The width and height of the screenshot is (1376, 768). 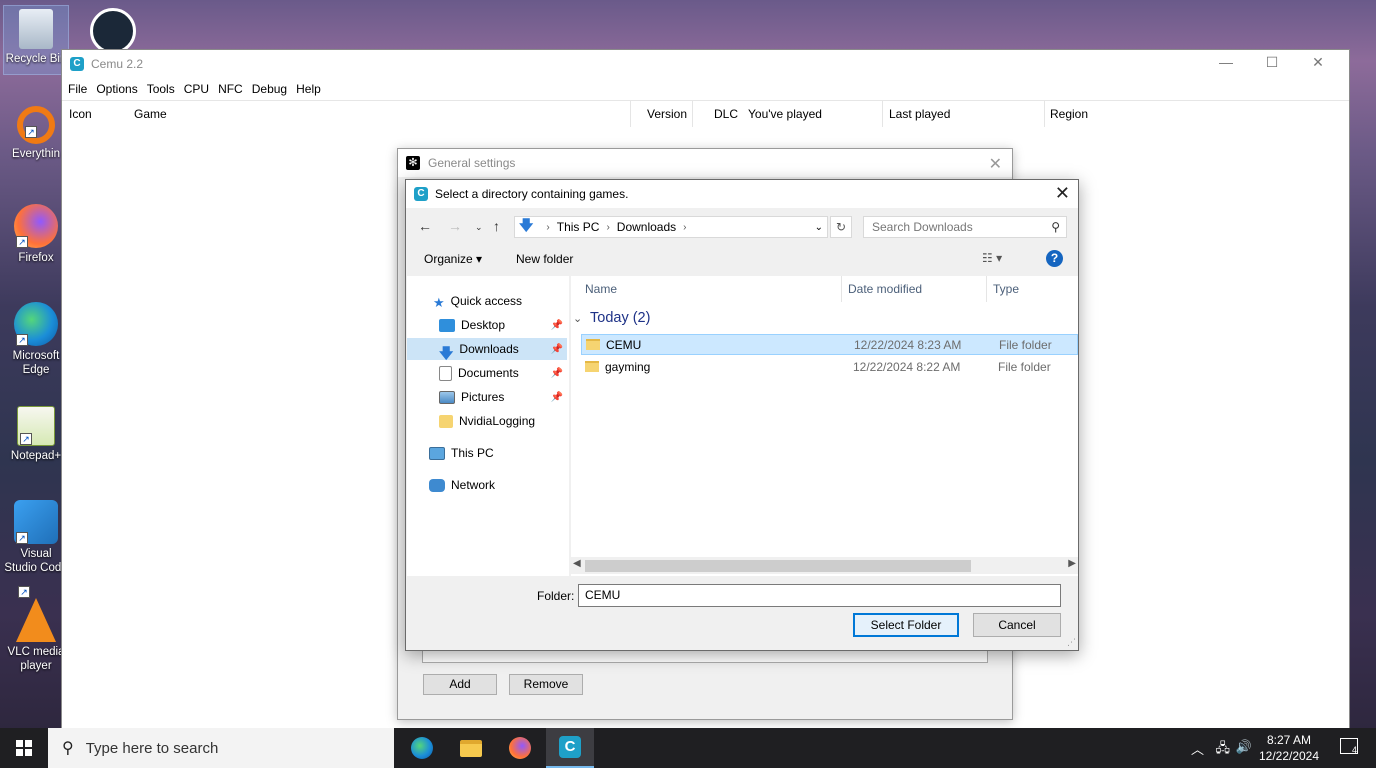 What do you see at coordinates (906, 625) in the screenshot?
I see `select-folder-button: Select Folder` at bounding box center [906, 625].